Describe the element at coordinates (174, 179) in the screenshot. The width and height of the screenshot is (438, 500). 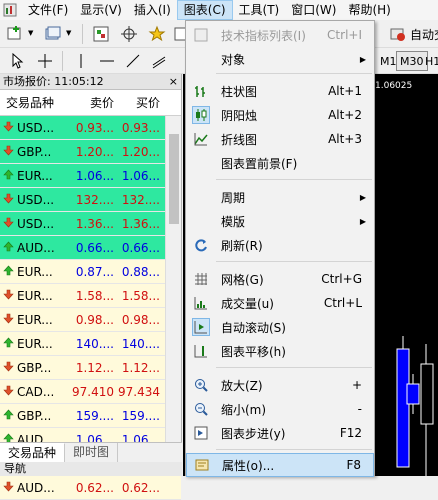
I see `scrollbar-thumb` at that location.